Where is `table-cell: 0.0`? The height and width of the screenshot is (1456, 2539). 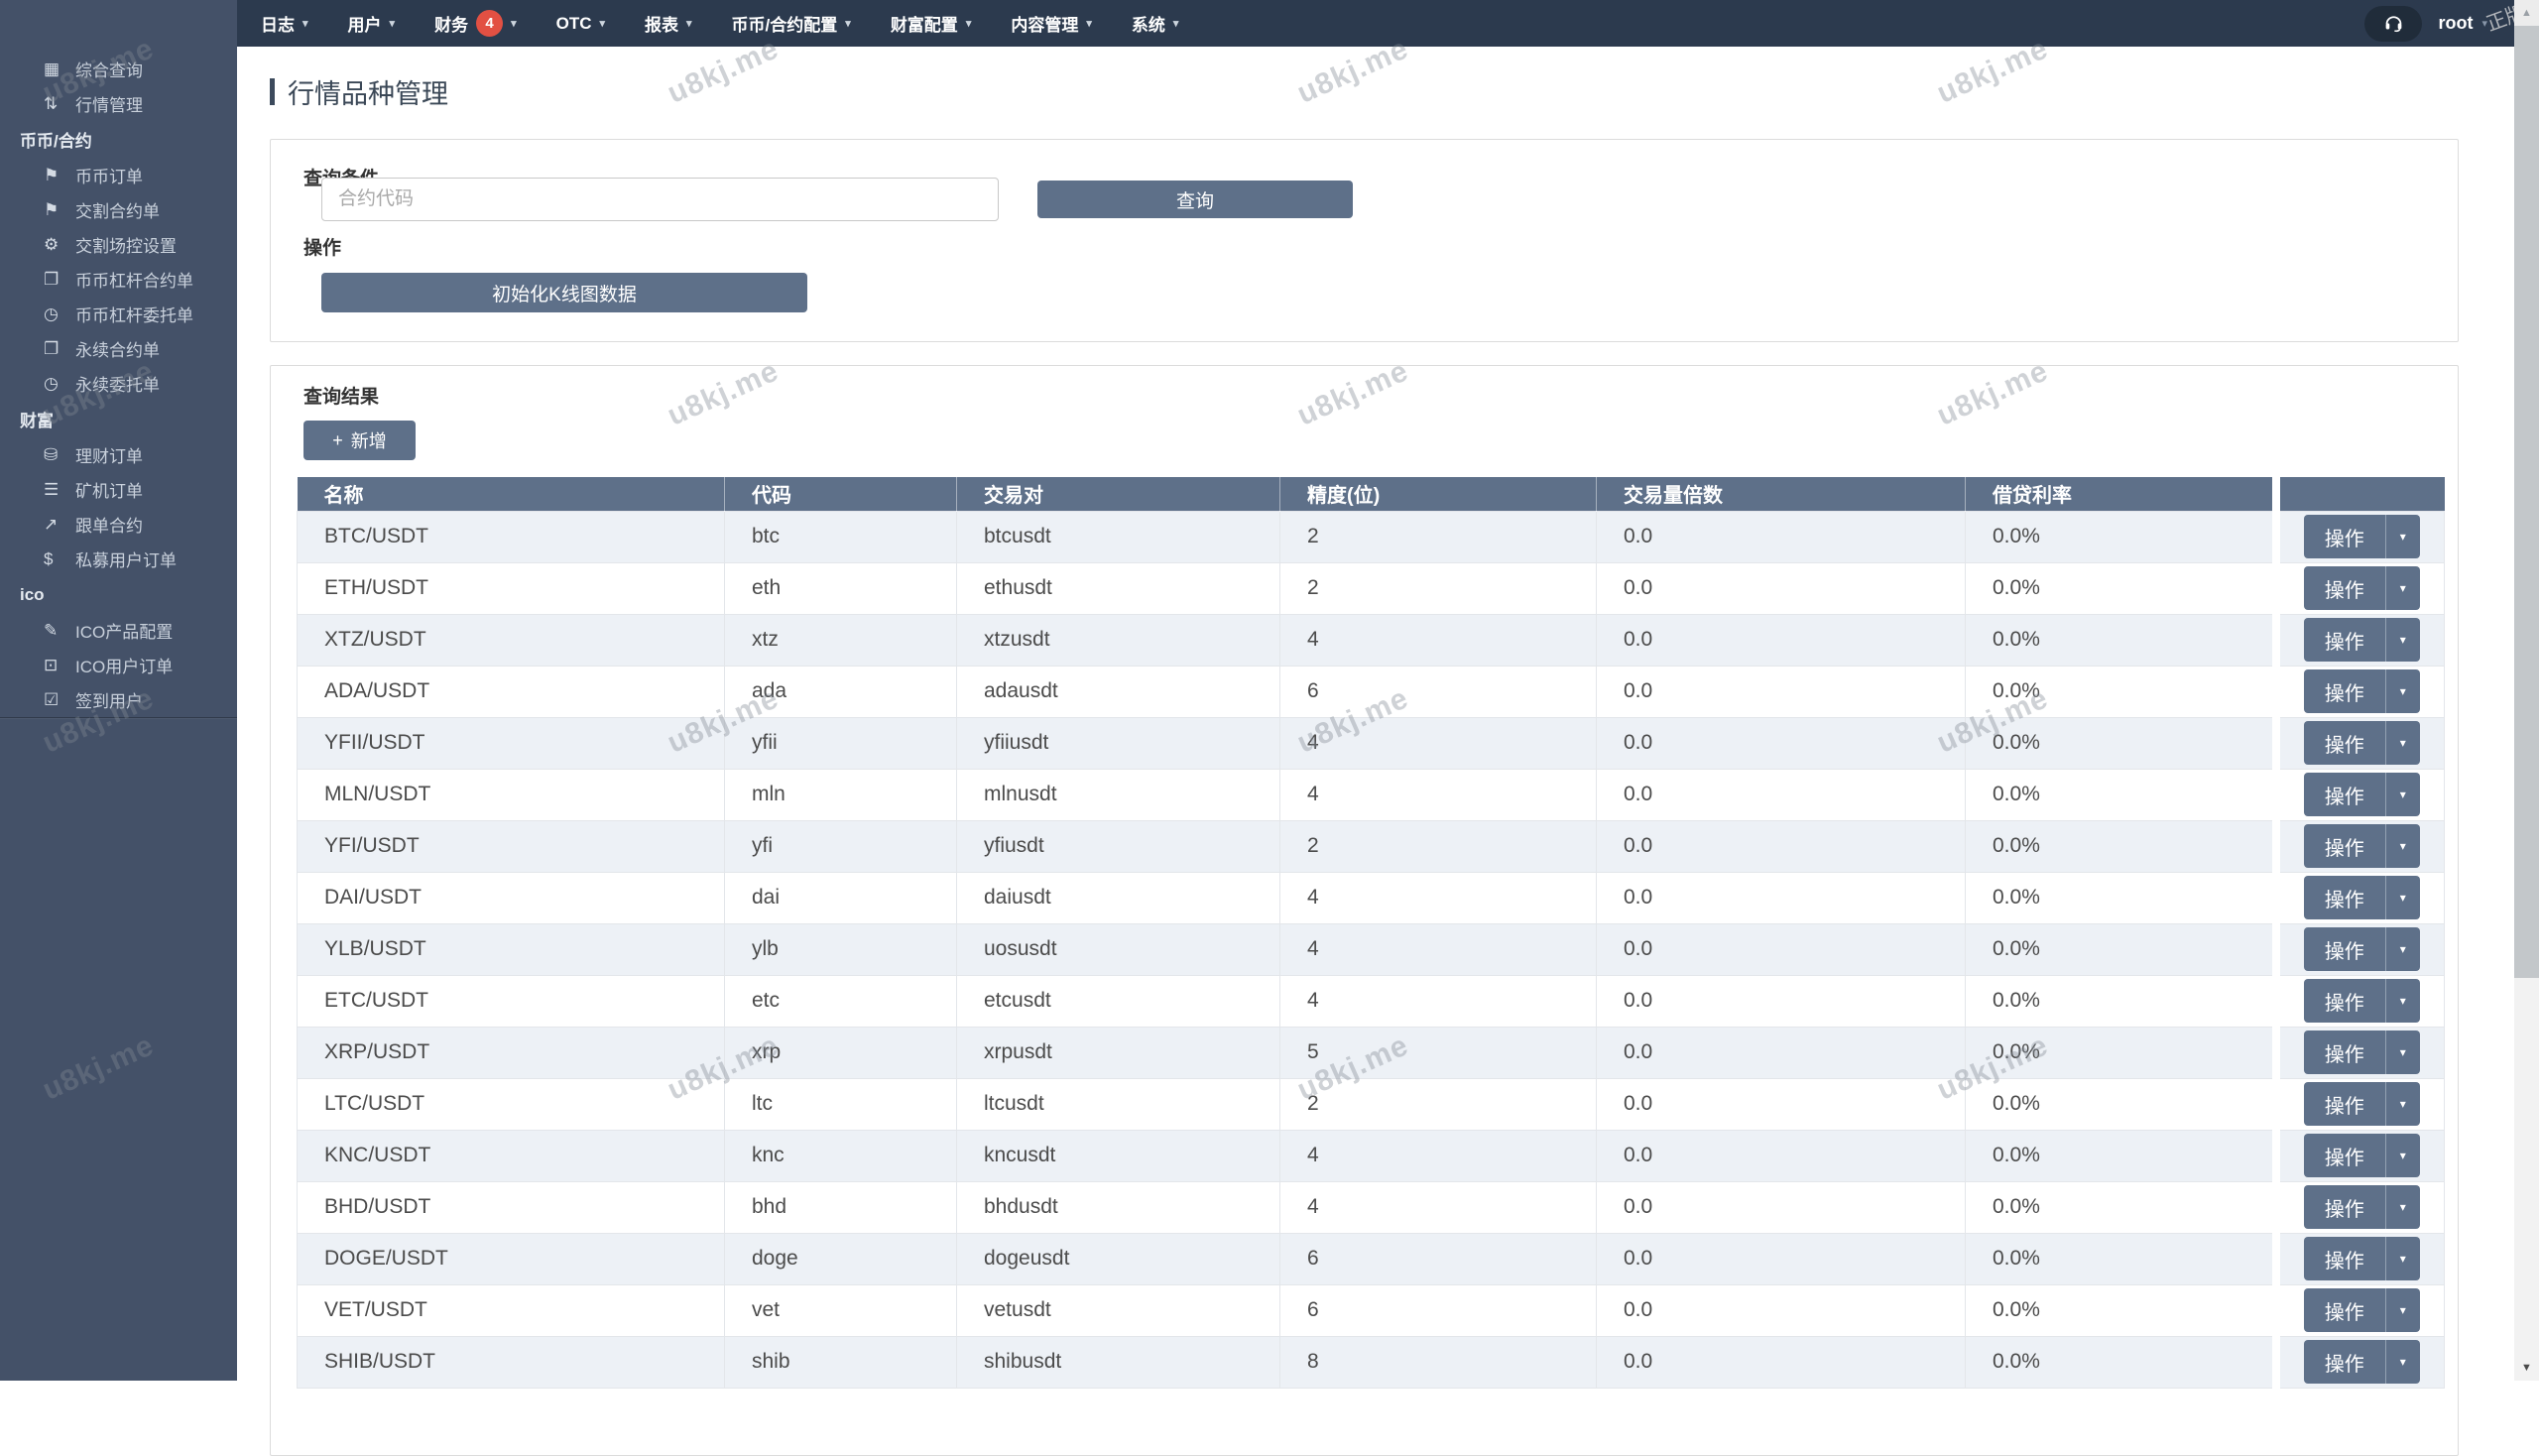 table-cell: 0.0 is located at coordinates (1781, 897).